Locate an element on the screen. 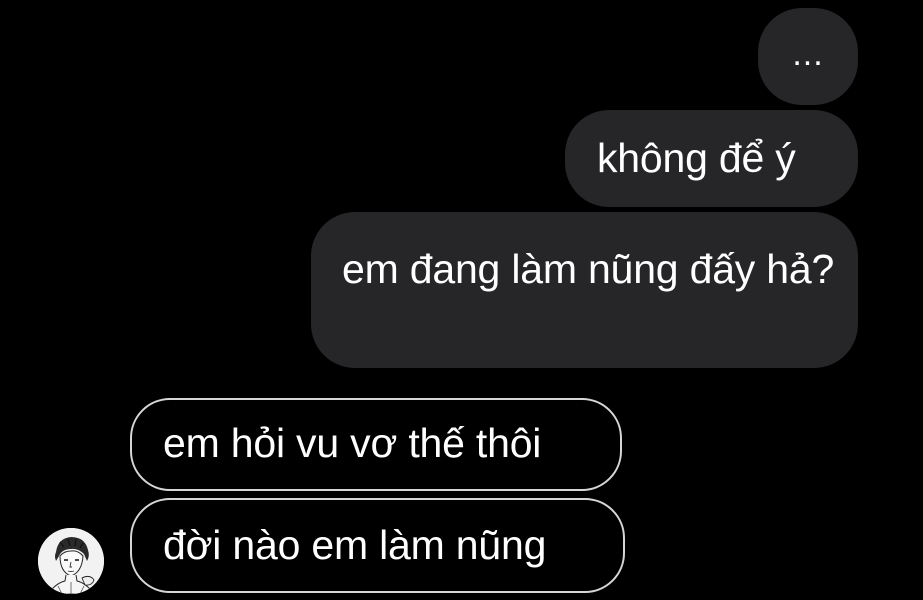 The image size is (923, 600). received-message-bubble: em hỏi vu vơ thế thôi is located at coordinates (376, 444).